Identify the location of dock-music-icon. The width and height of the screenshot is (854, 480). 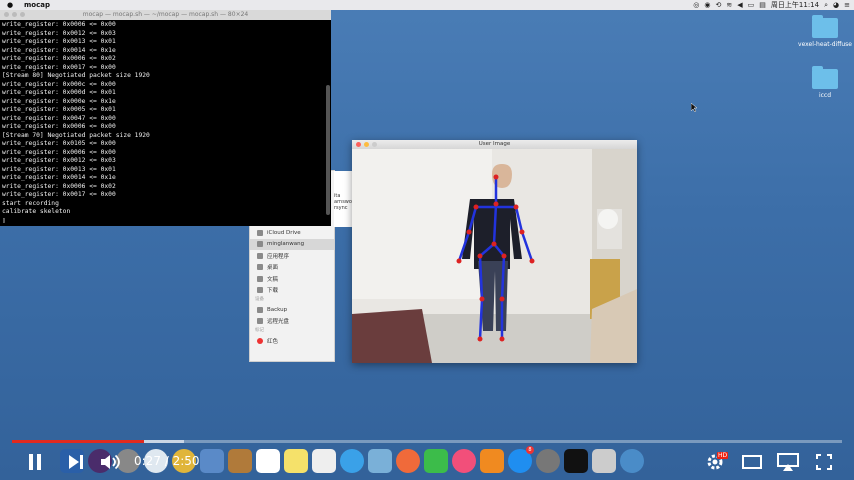
(464, 461).